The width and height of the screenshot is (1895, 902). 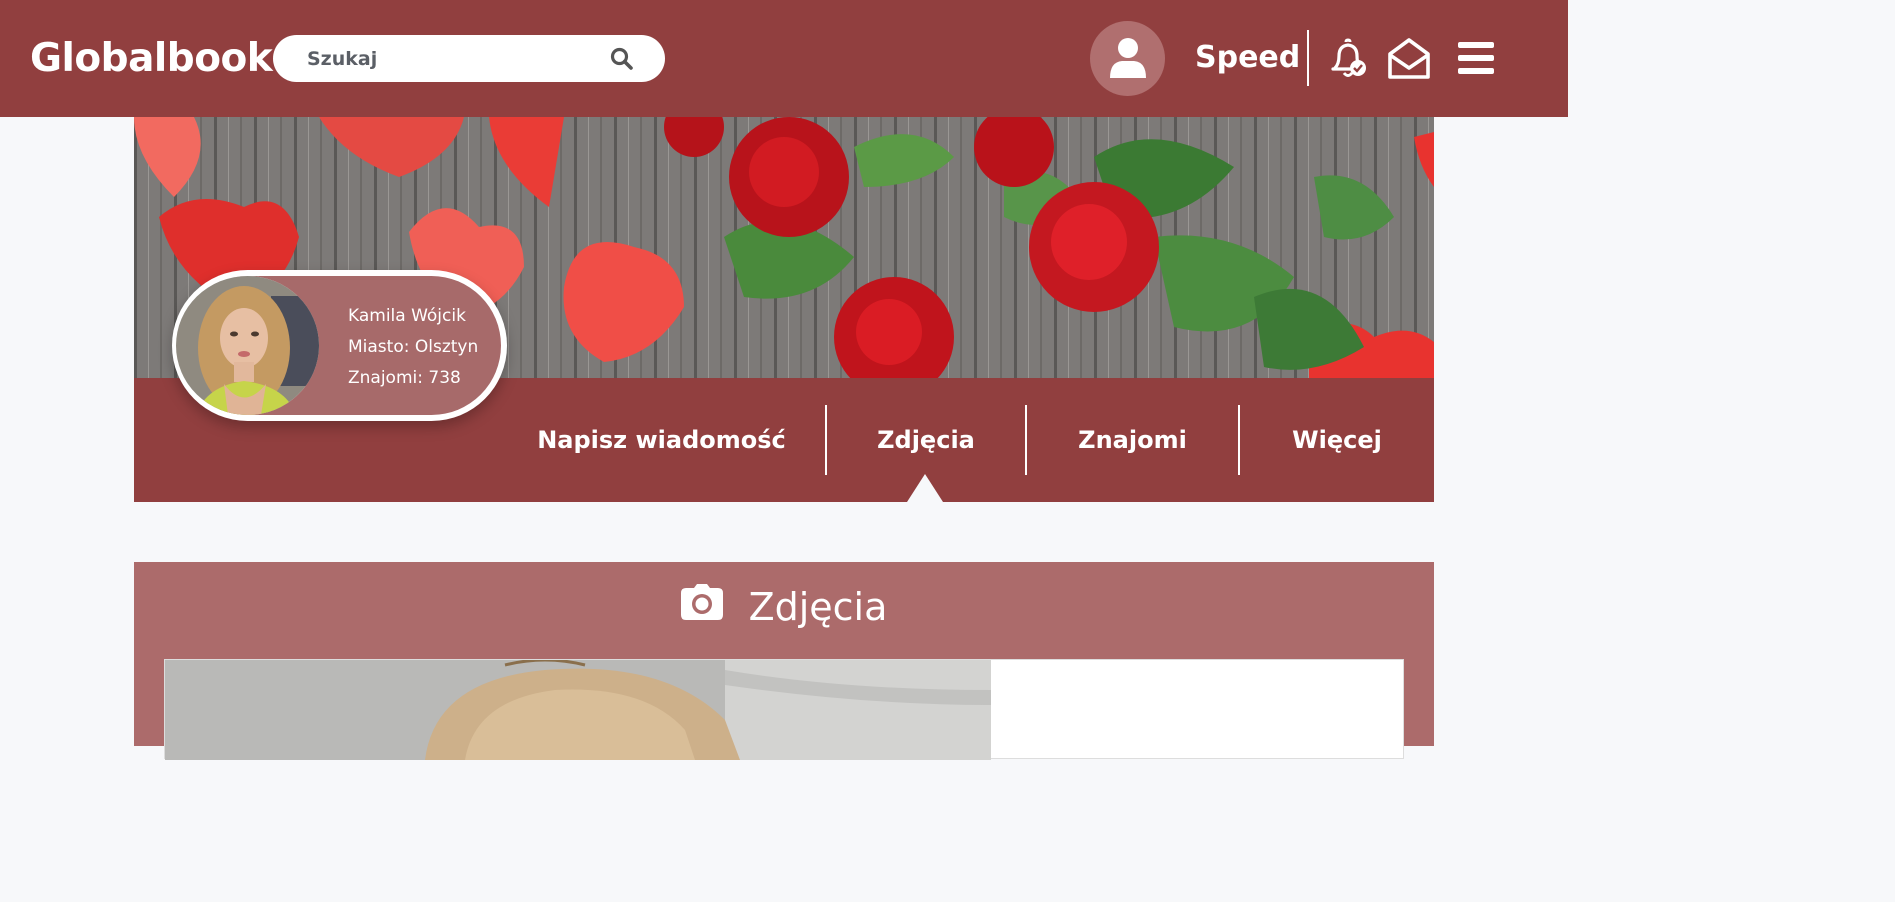 I want to click on search-box, so click(x=469, y=58).